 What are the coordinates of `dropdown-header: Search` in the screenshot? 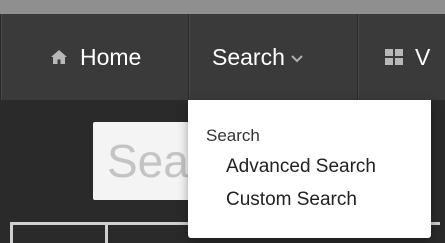 It's located at (233, 135).